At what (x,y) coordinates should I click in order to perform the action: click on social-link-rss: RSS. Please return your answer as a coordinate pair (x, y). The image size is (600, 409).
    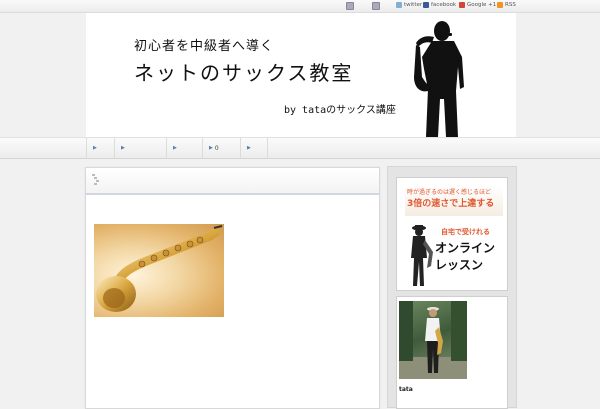
    Looking at the image, I should click on (506, 5).